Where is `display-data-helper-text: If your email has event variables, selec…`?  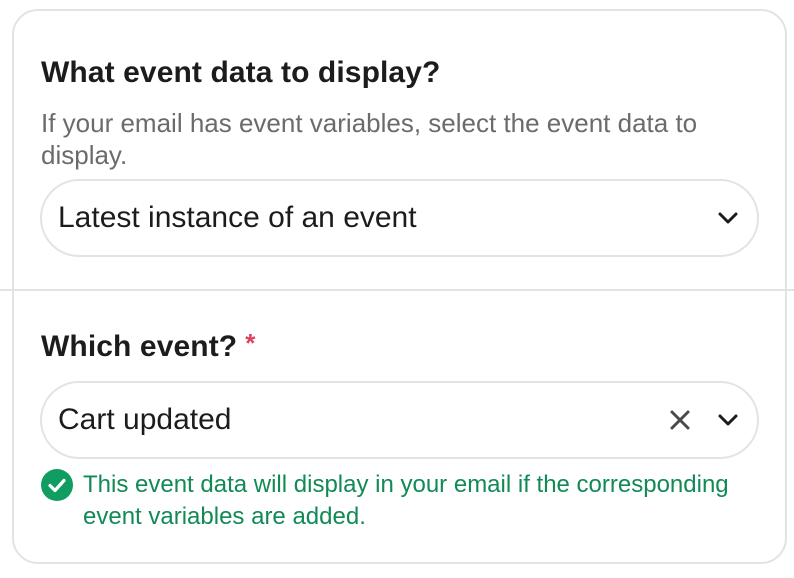
display-data-helper-text: If your email has event variables, selec… is located at coordinates (369, 139).